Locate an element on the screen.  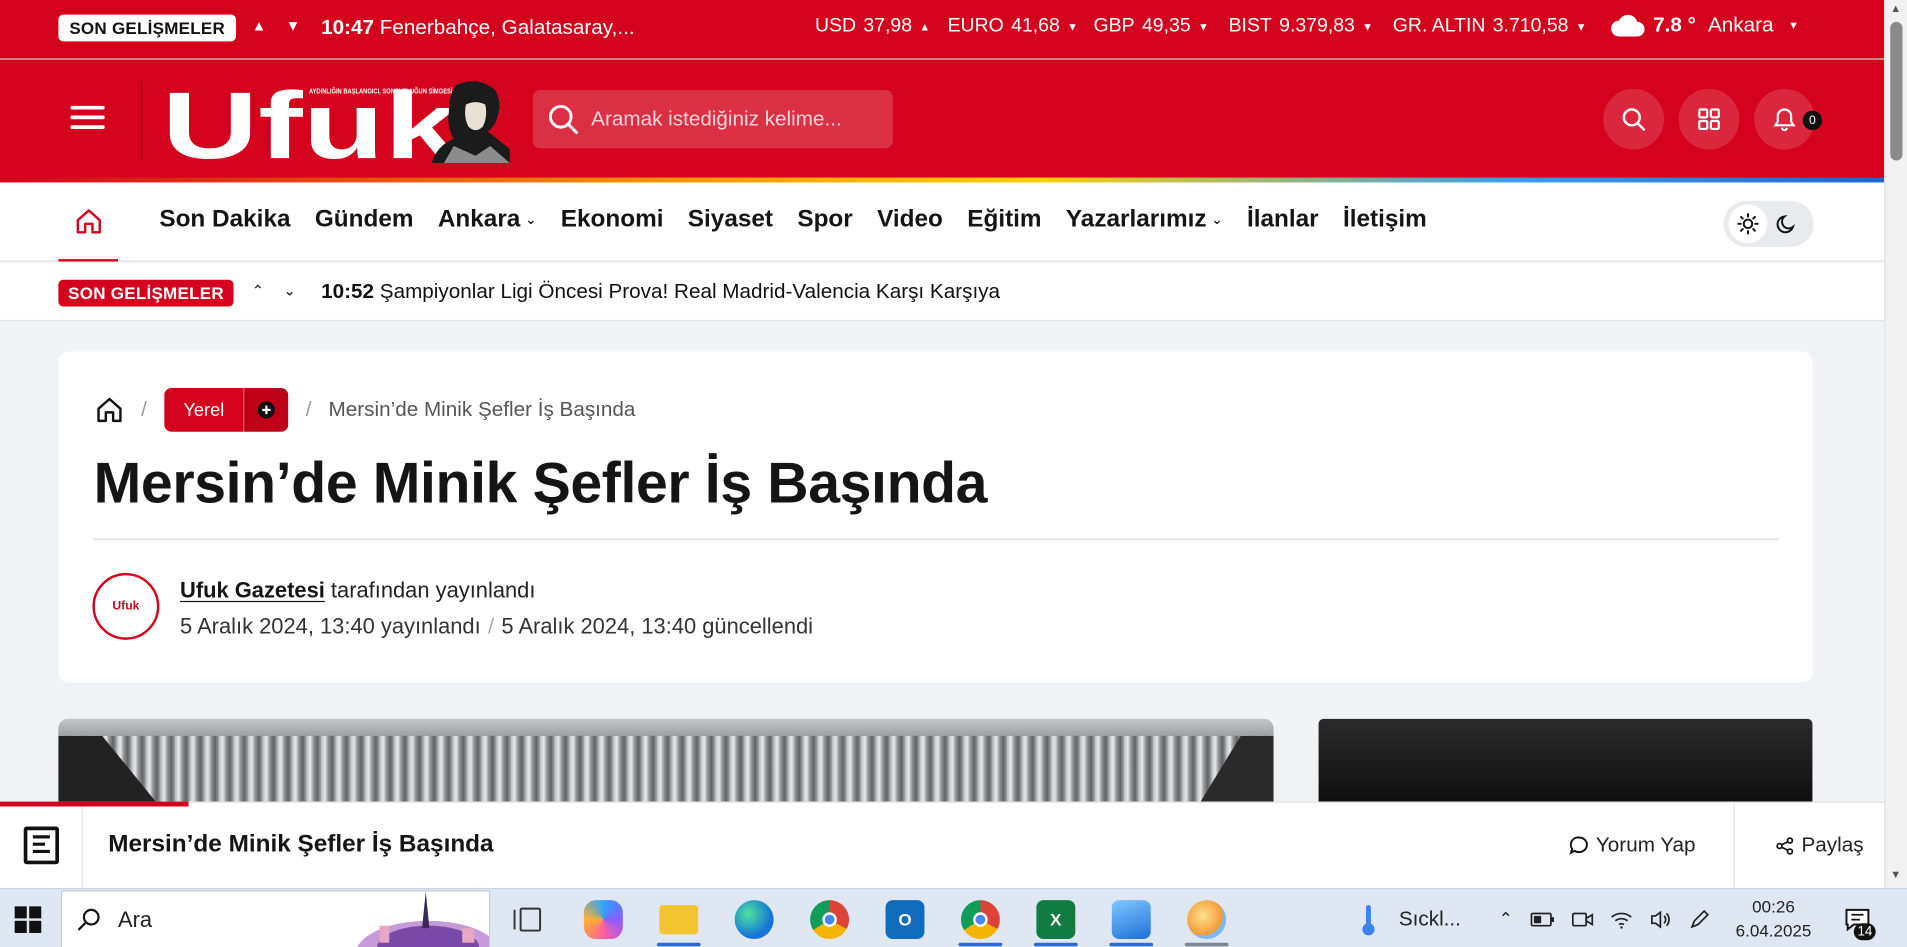
author-avatar: Ufuk is located at coordinates (126, 606).